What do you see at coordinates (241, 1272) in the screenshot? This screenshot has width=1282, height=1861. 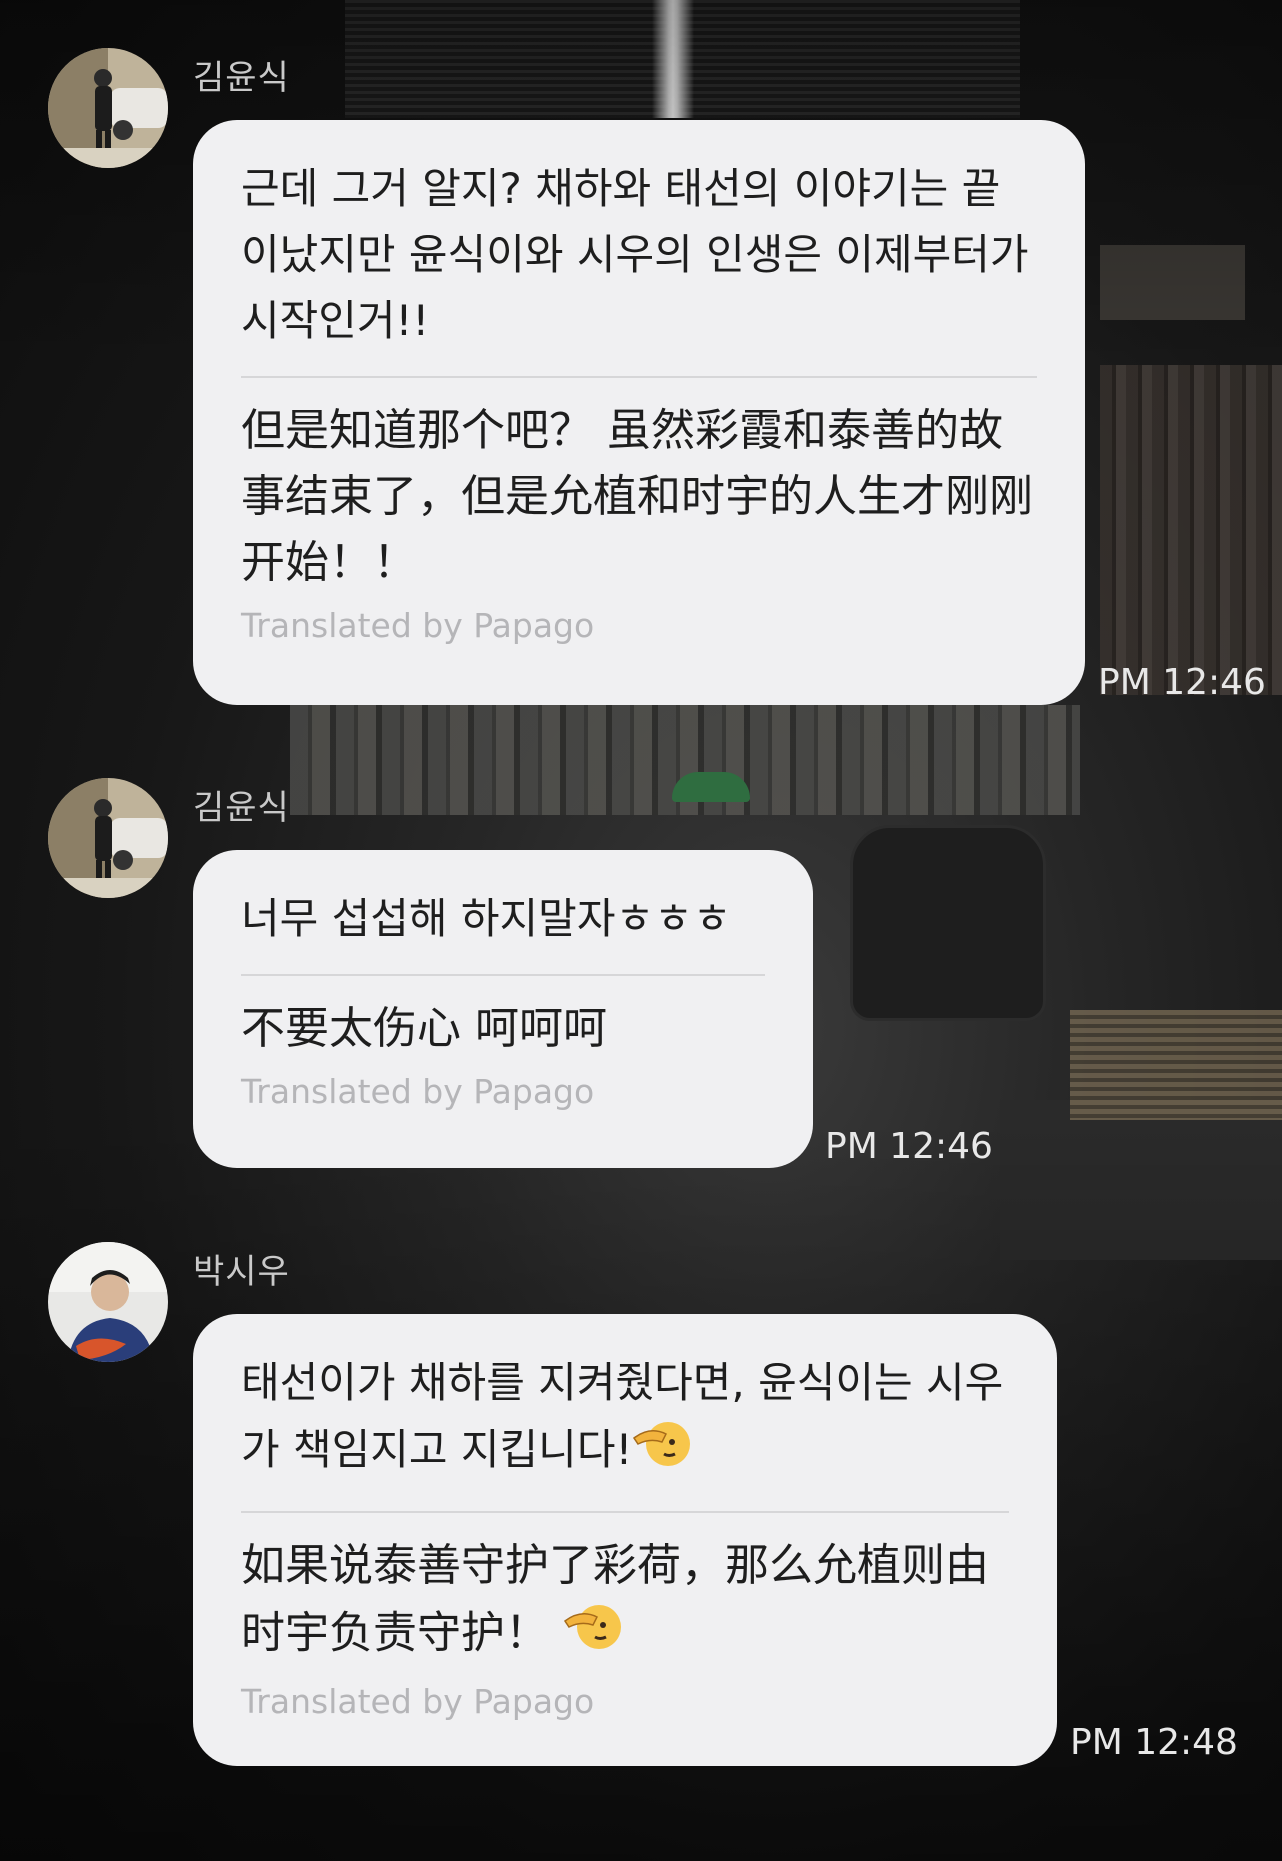 I see `sender-name: 박시우` at bounding box center [241, 1272].